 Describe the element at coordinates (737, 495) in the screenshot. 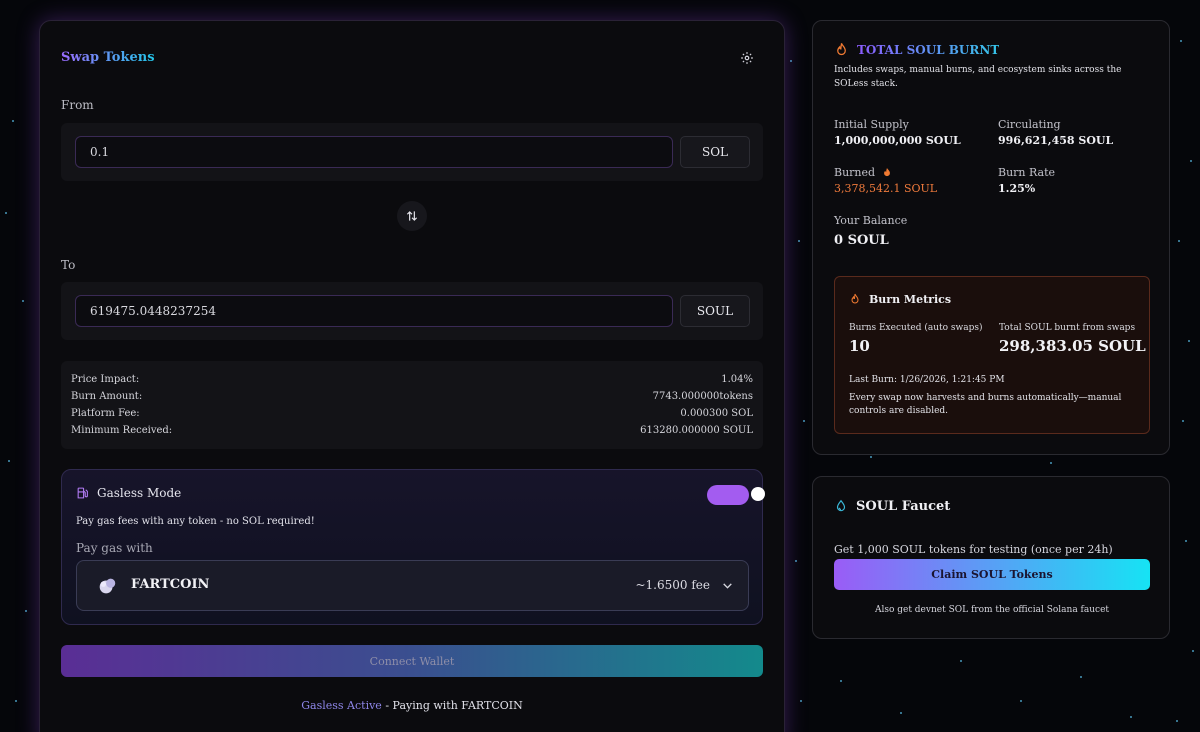

I see `gasless-toggle` at that location.